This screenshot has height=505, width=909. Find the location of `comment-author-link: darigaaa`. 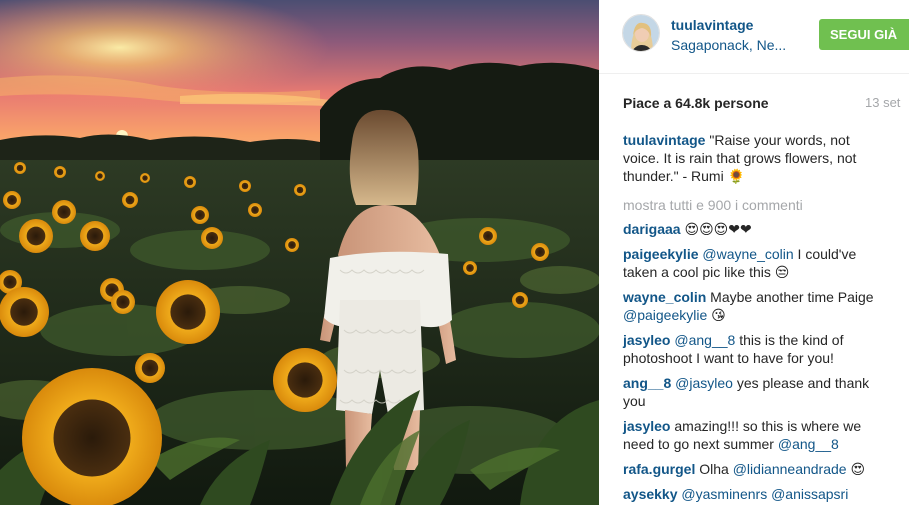

comment-author-link: darigaaa is located at coordinates (652, 229).